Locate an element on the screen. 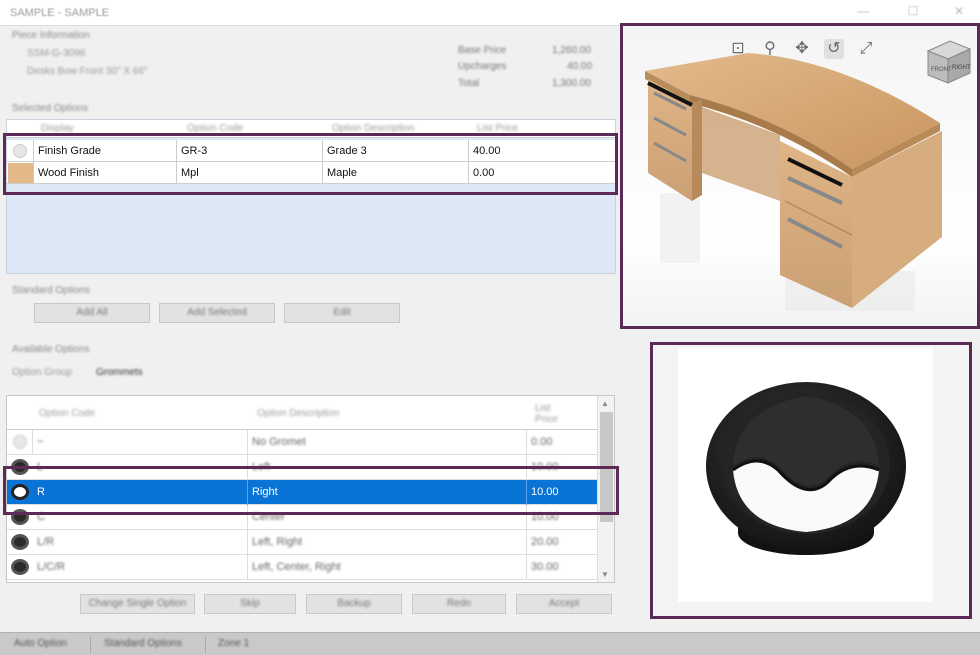 The height and width of the screenshot is (655, 980). upcharges-value: 40.00 is located at coordinates (580, 66).